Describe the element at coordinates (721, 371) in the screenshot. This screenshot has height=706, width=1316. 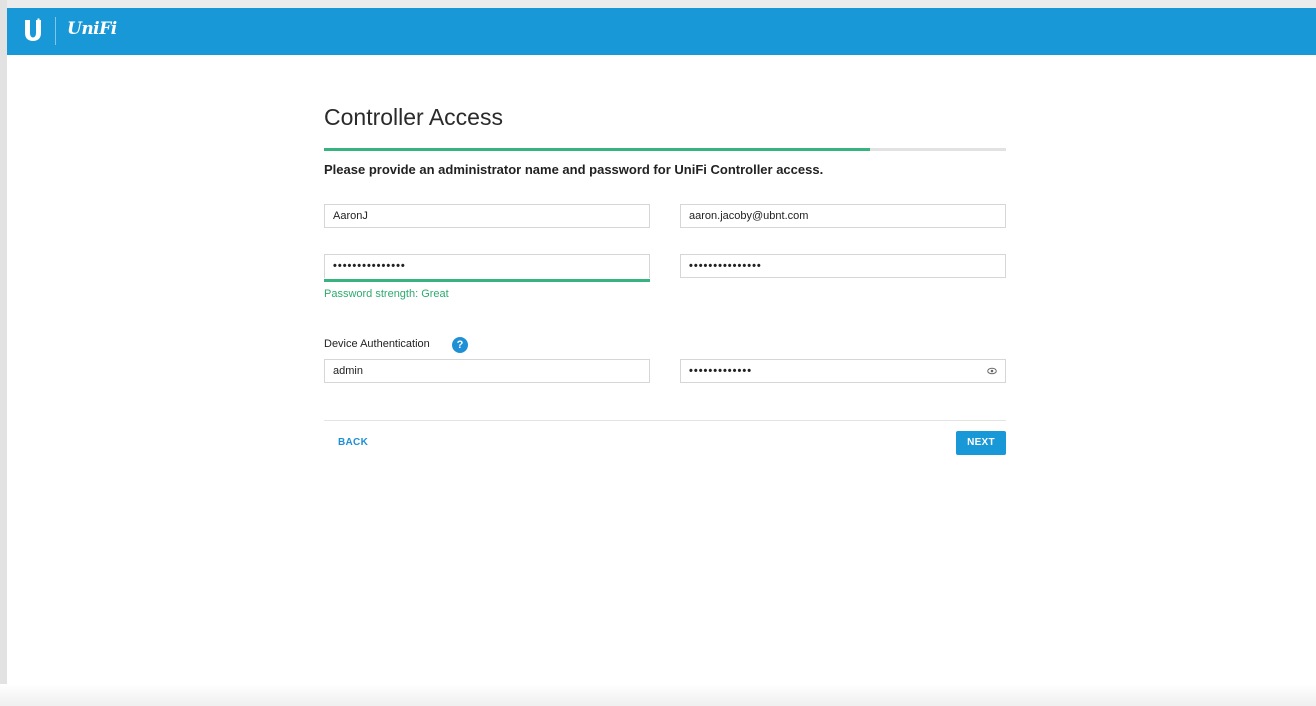
I see `device-password-value: •••••••••••••` at that location.